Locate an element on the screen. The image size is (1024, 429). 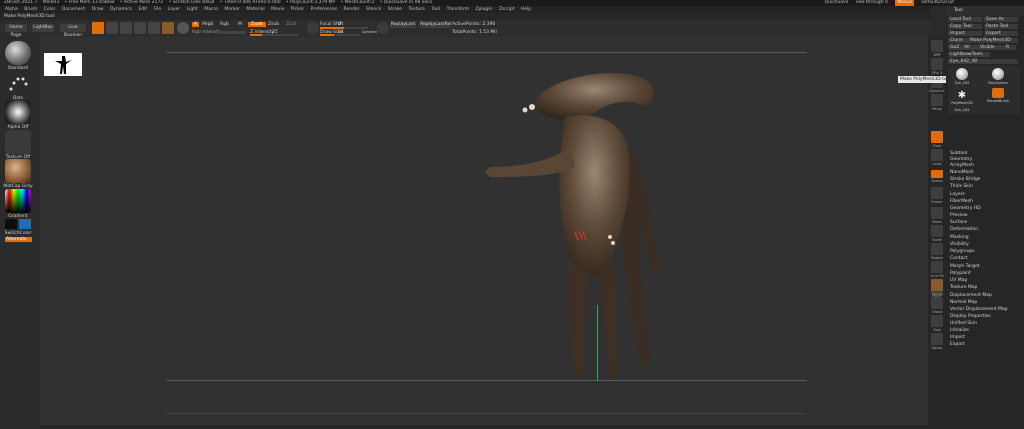
draw-size-slider is located at coordinates (340, 35).